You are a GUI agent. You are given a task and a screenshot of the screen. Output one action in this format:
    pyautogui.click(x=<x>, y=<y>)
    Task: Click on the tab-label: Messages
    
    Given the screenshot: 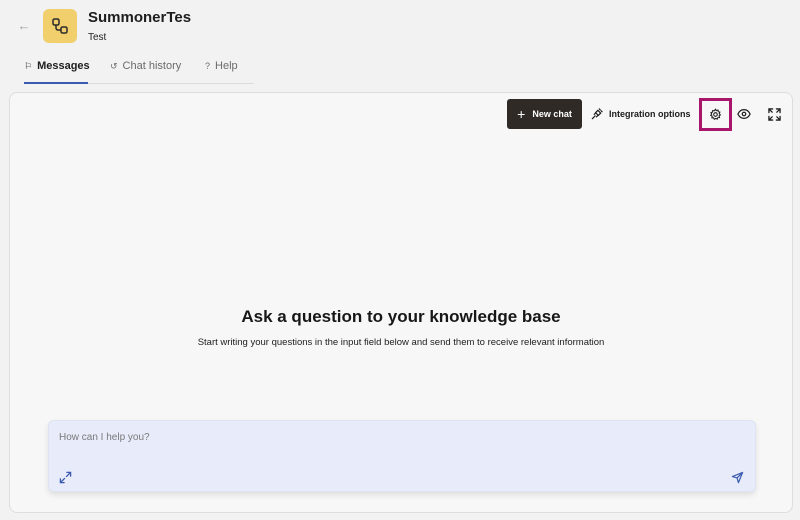 What is the action you would take?
    pyautogui.click(x=63, y=66)
    